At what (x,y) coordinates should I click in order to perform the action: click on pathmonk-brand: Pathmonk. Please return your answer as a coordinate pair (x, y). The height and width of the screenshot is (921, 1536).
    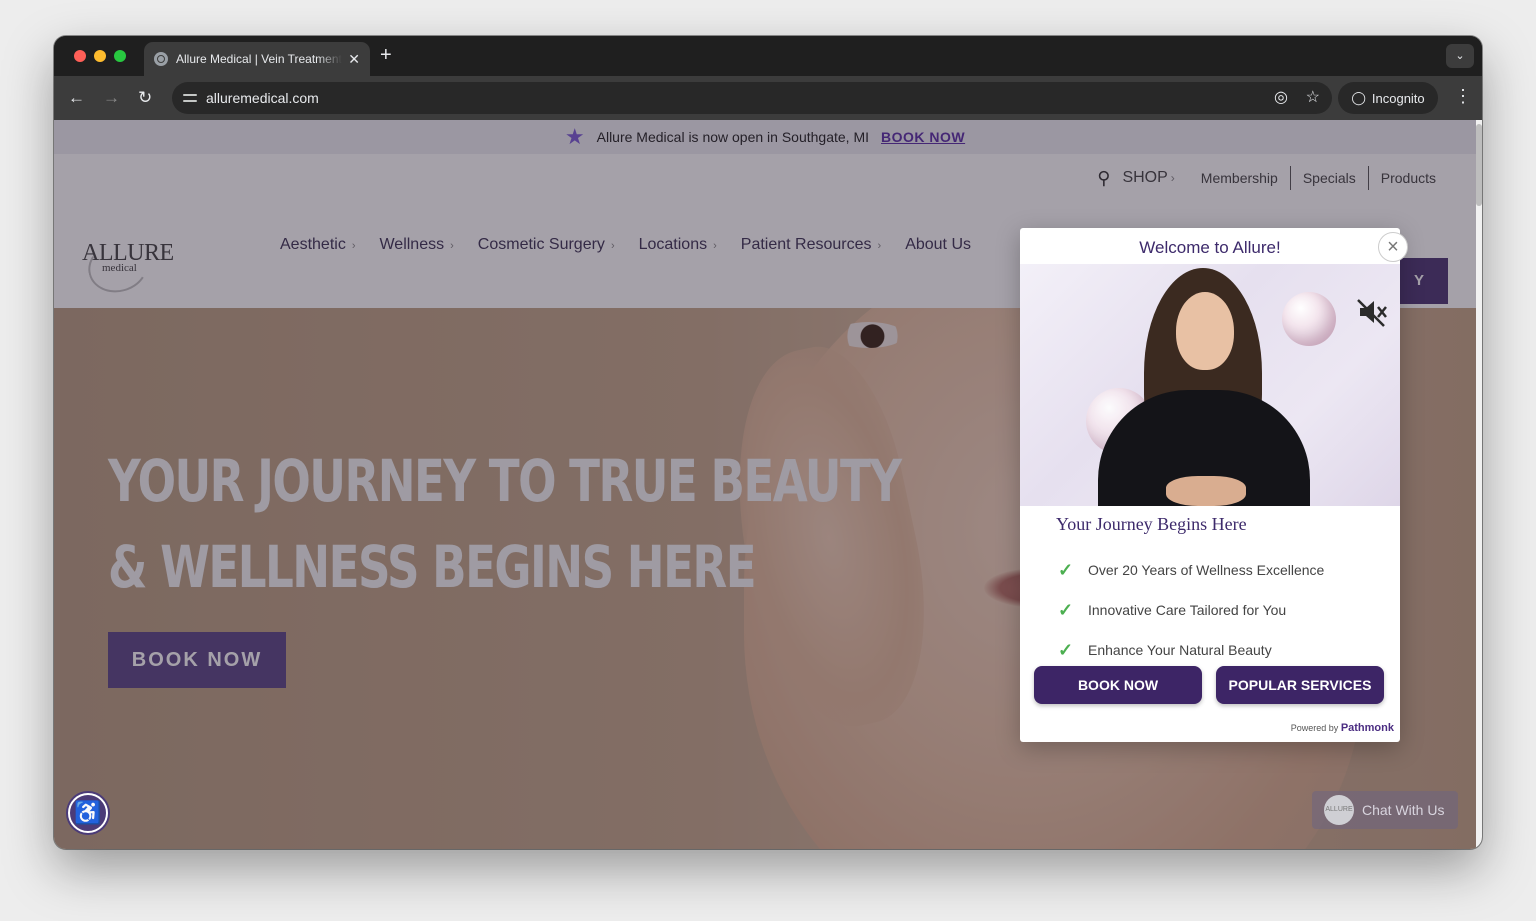
    Looking at the image, I should click on (1367, 728).